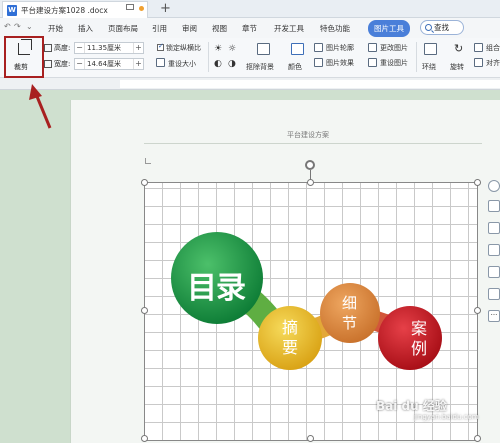 The width and height of the screenshot is (500, 443). What do you see at coordinates (310, 438) in the screenshot?
I see `resize-handle-bottom` at bounding box center [310, 438].